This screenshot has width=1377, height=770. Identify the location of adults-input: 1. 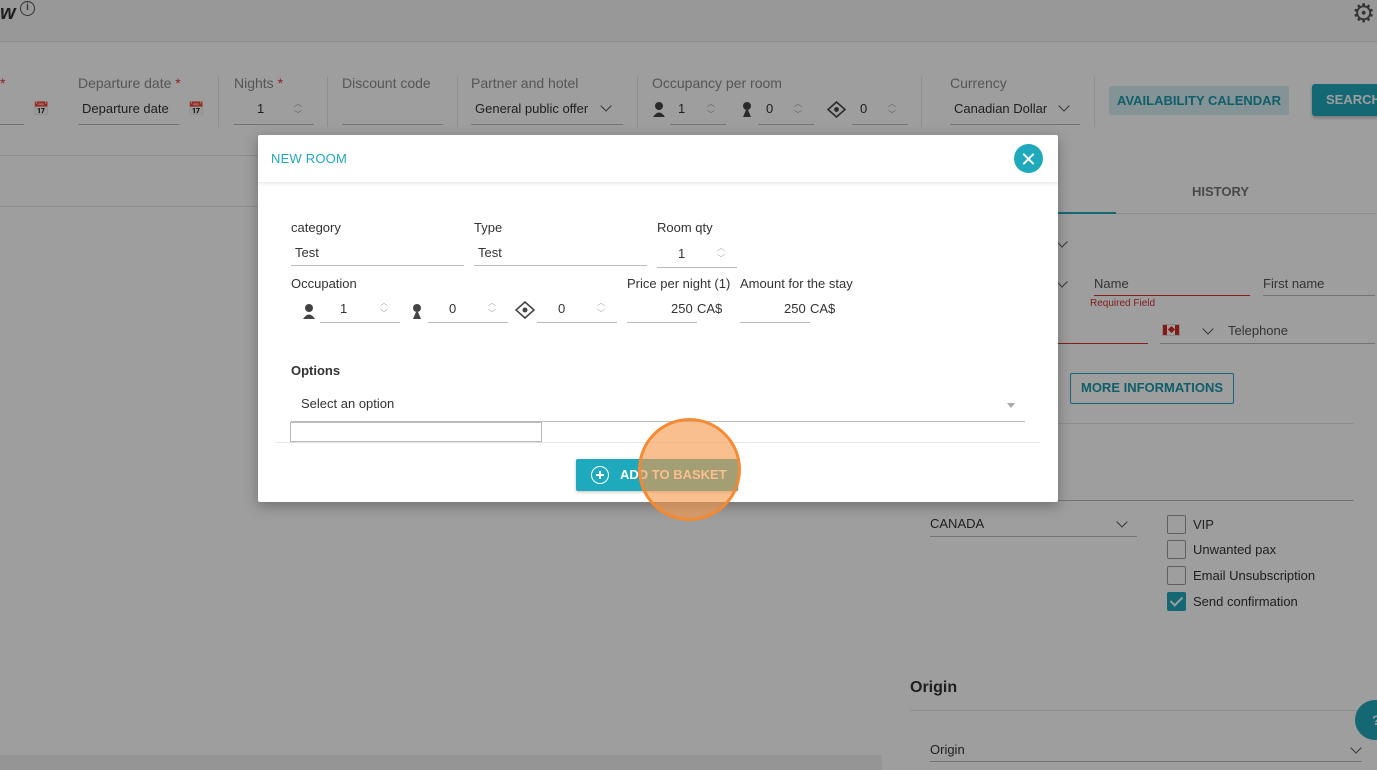
(343, 308).